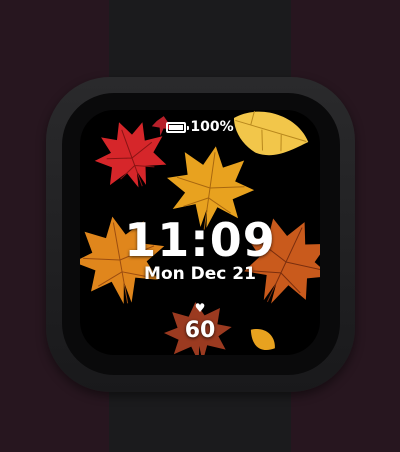  What do you see at coordinates (200, 330) in the screenshot?
I see `heart-rate-value: 60` at bounding box center [200, 330].